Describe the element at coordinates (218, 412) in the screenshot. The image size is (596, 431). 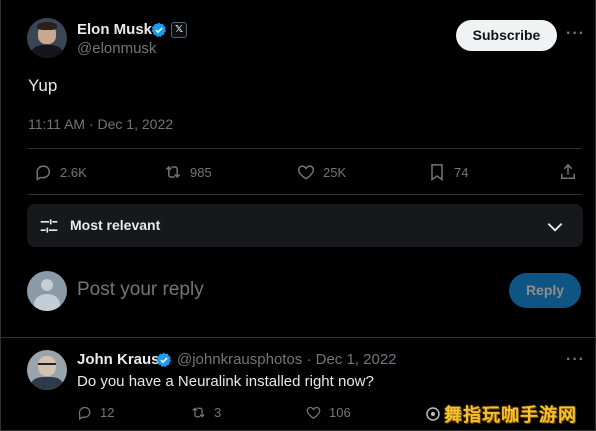
I see `reply-retweet-count: 3` at that location.